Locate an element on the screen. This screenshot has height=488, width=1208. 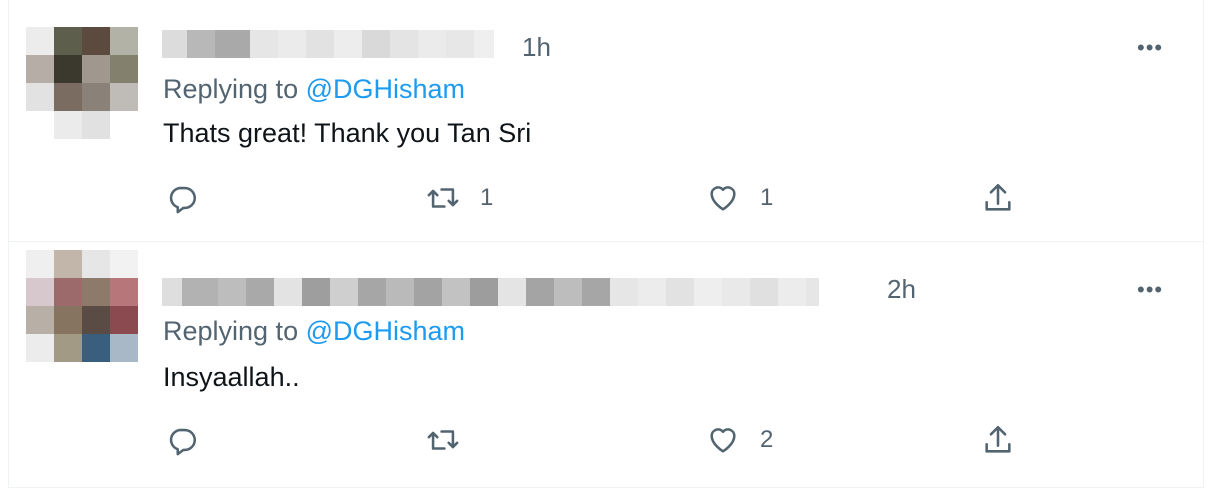
like-button: 2 is located at coordinates (739, 440).